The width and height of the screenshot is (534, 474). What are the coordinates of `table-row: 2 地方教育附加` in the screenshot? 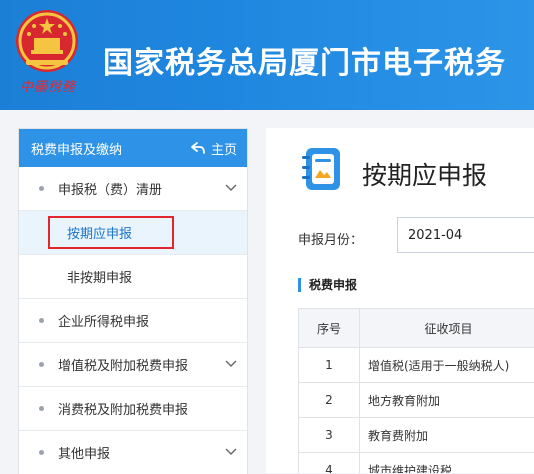 It's located at (416, 400).